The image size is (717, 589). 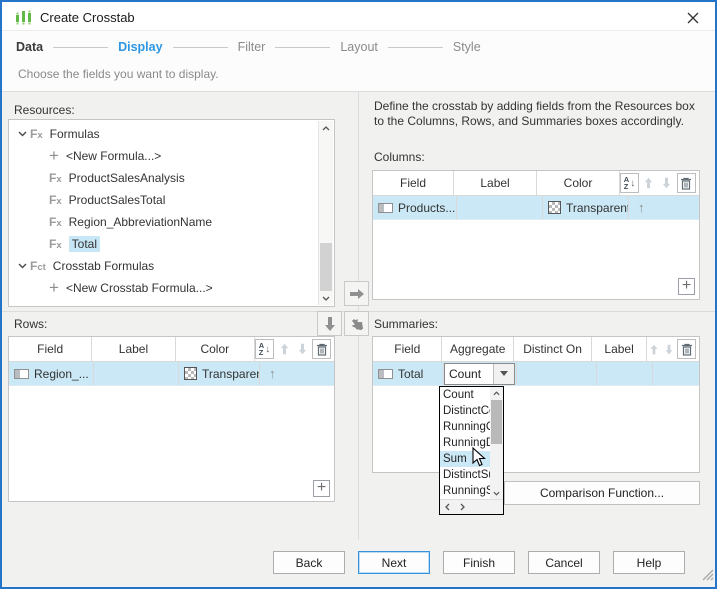 I want to click on scroll-right-icon, so click(x=462, y=507).